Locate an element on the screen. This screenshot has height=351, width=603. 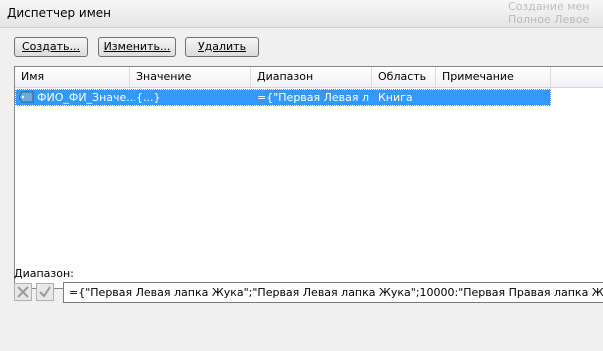
confirm-button is located at coordinates (45, 292).